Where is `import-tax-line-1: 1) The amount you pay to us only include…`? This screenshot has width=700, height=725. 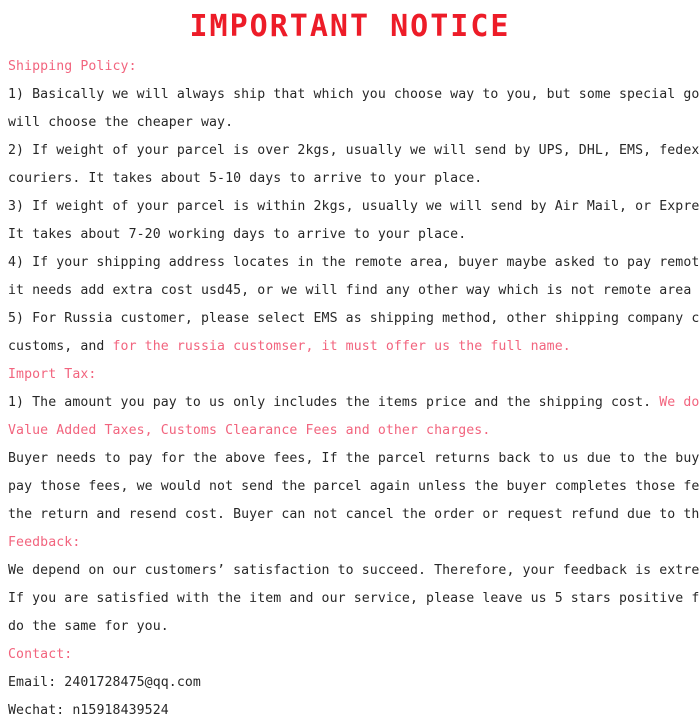 import-tax-line-1: 1) The amount you pay to us only include… is located at coordinates (353, 403).